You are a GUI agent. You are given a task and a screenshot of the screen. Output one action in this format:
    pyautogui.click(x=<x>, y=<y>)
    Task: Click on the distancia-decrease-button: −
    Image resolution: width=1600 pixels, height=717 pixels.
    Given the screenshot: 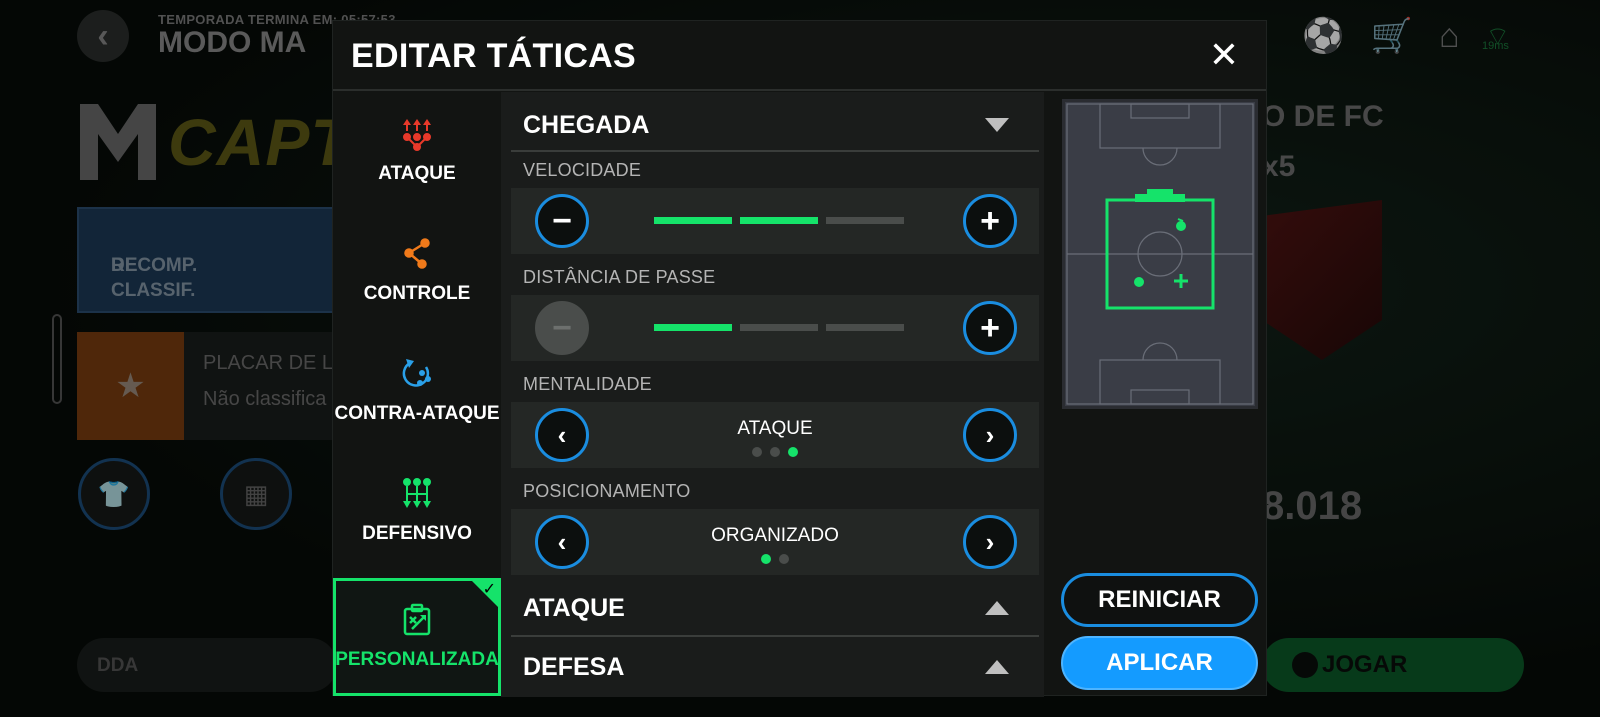 What is the action you would take?
    pyautogui.click(x=562, y=328)
    